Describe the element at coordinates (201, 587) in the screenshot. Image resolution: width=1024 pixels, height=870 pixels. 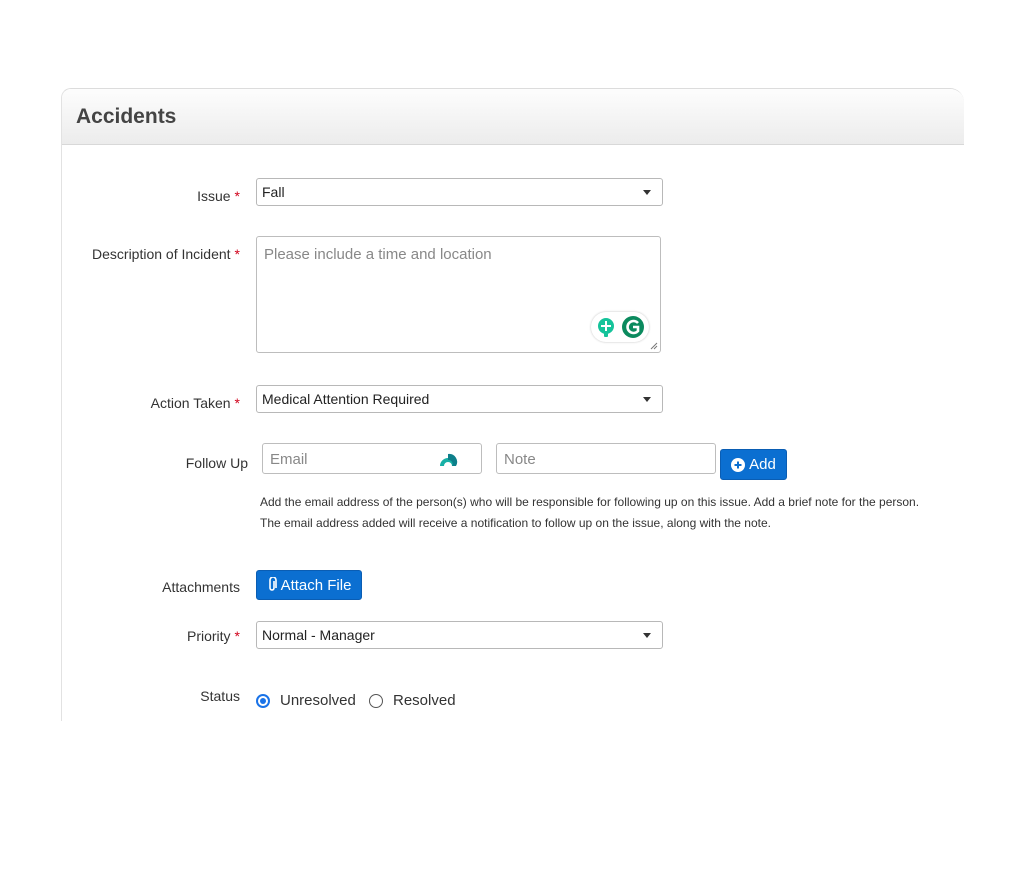
I see `attachments-label: Attachments` at that location.